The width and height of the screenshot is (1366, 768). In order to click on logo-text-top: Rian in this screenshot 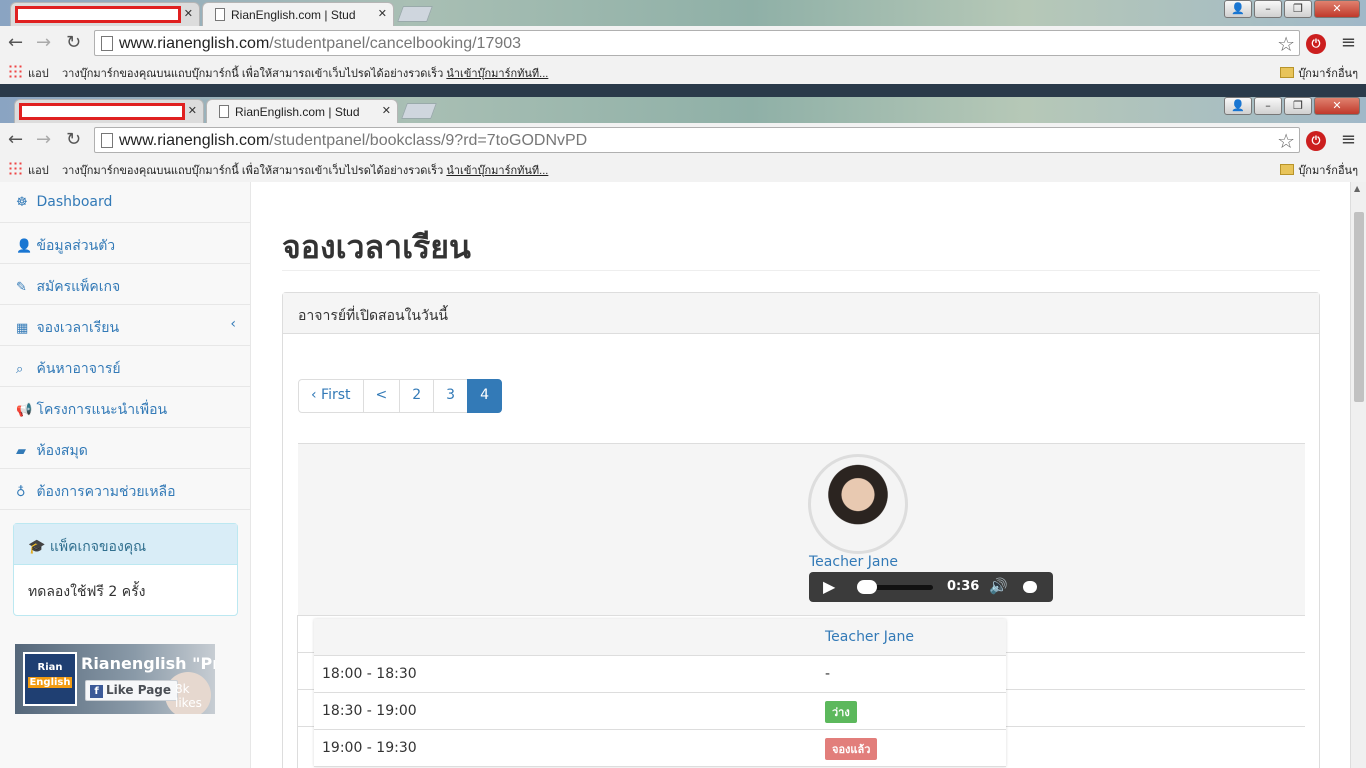, I will do `click(50, 667)`.